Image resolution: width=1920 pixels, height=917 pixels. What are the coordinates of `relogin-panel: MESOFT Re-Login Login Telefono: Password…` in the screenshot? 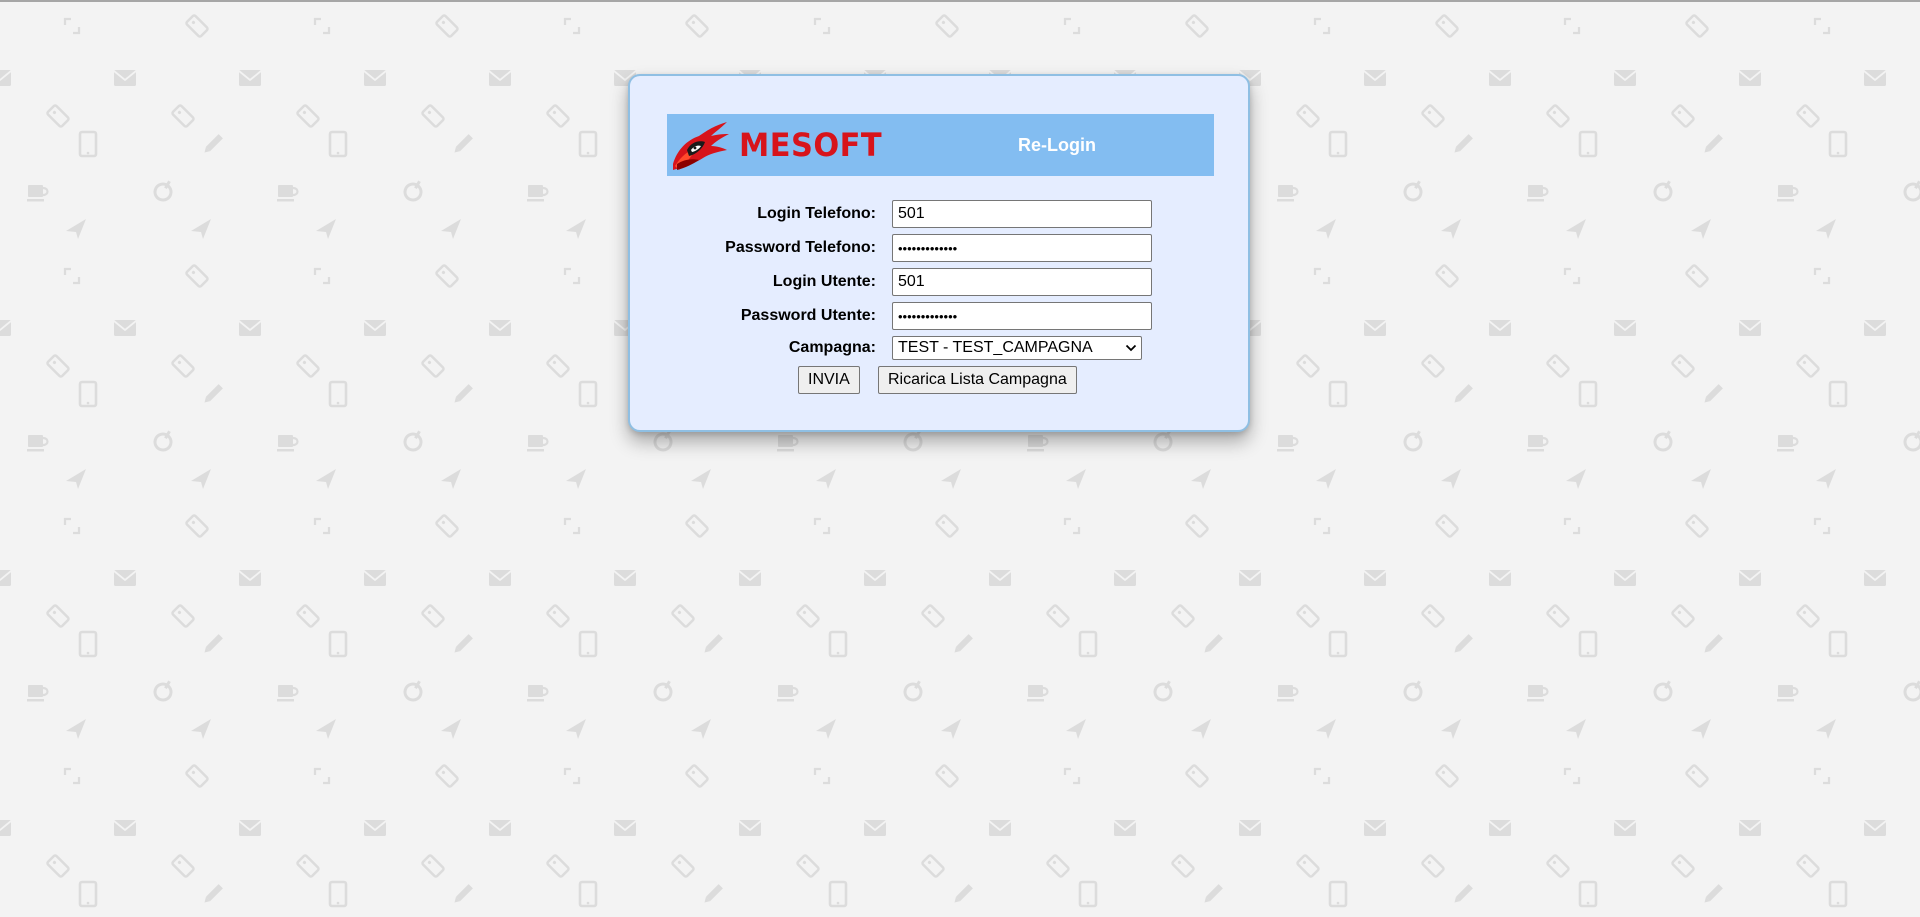 It's located at (939, 253).